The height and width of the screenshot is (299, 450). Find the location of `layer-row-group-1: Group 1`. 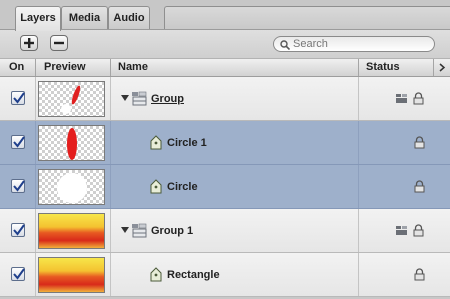

layer-row-group-1: Group 1 is located at coordinates (225, 231).